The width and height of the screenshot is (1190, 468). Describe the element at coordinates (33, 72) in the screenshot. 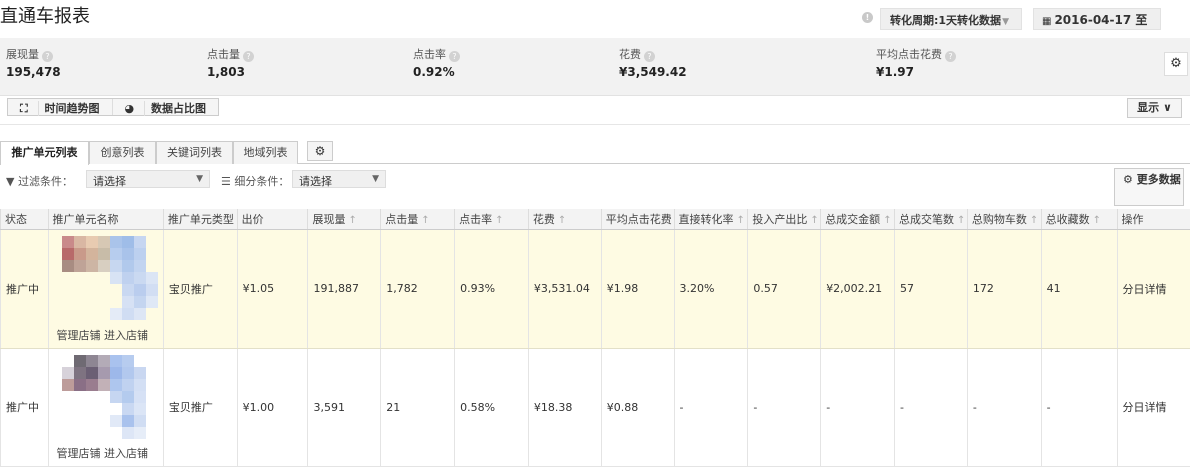

I see `metric-value: 195,478` at that location.